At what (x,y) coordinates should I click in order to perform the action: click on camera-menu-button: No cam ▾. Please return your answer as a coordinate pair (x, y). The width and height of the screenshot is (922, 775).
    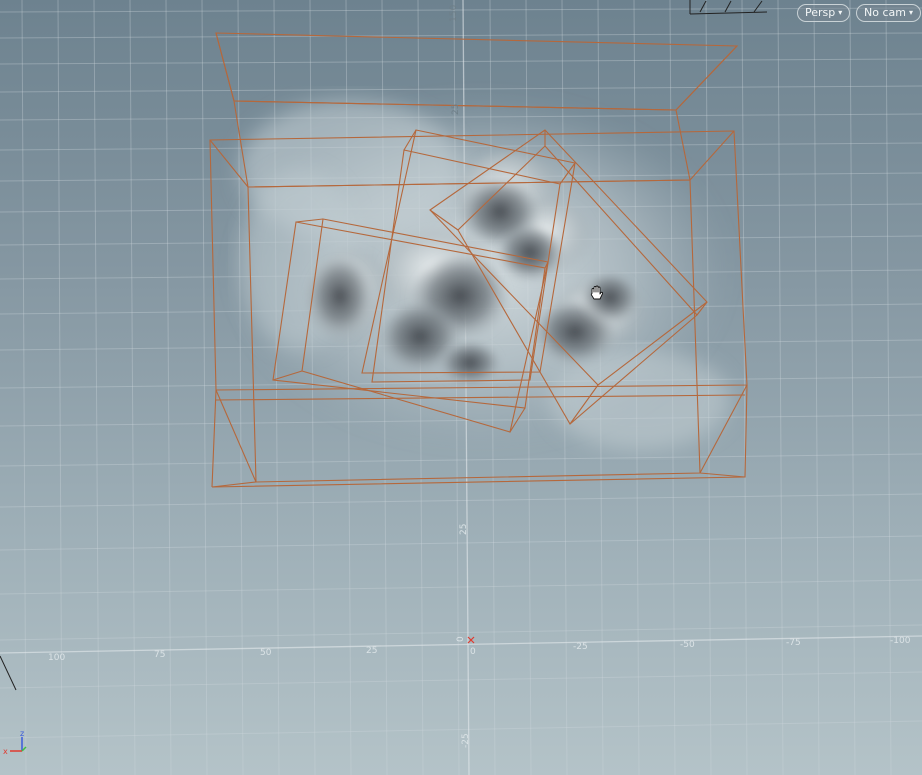
    Looking at the image, I should click on (888, 13).